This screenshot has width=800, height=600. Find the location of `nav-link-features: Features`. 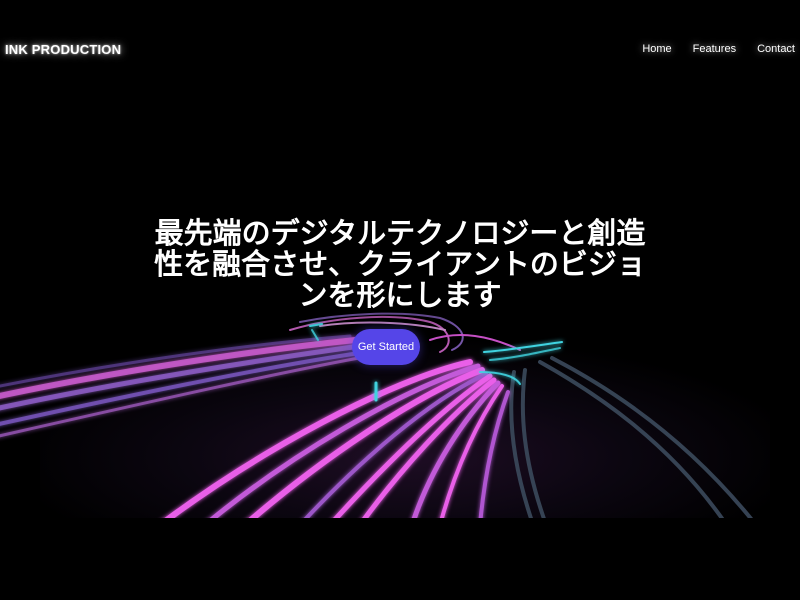

nav-link-features: Features is located at coordinates (714, 49).